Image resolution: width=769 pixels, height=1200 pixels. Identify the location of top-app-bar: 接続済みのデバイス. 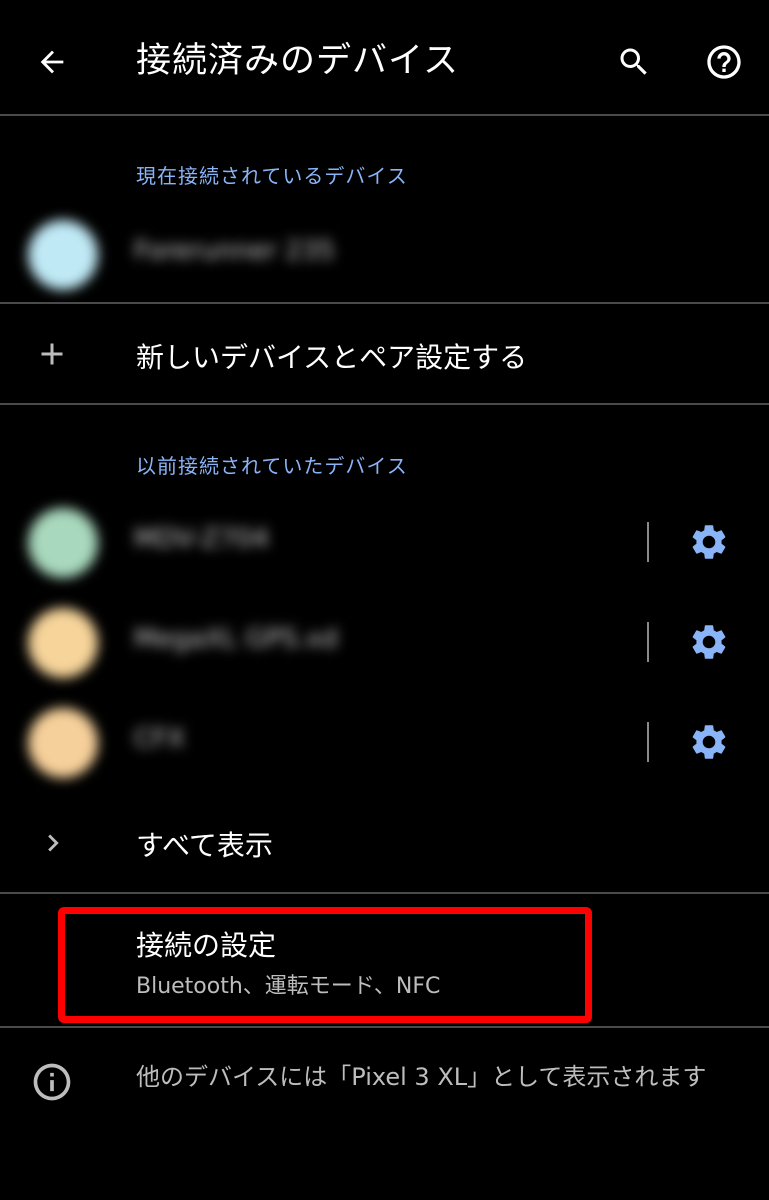
(384, 58).